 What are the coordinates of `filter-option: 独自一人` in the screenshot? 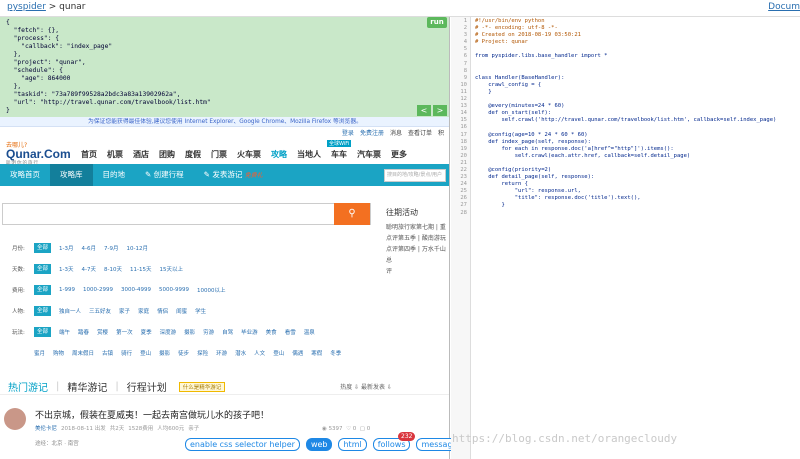 It's located at (70, 311).